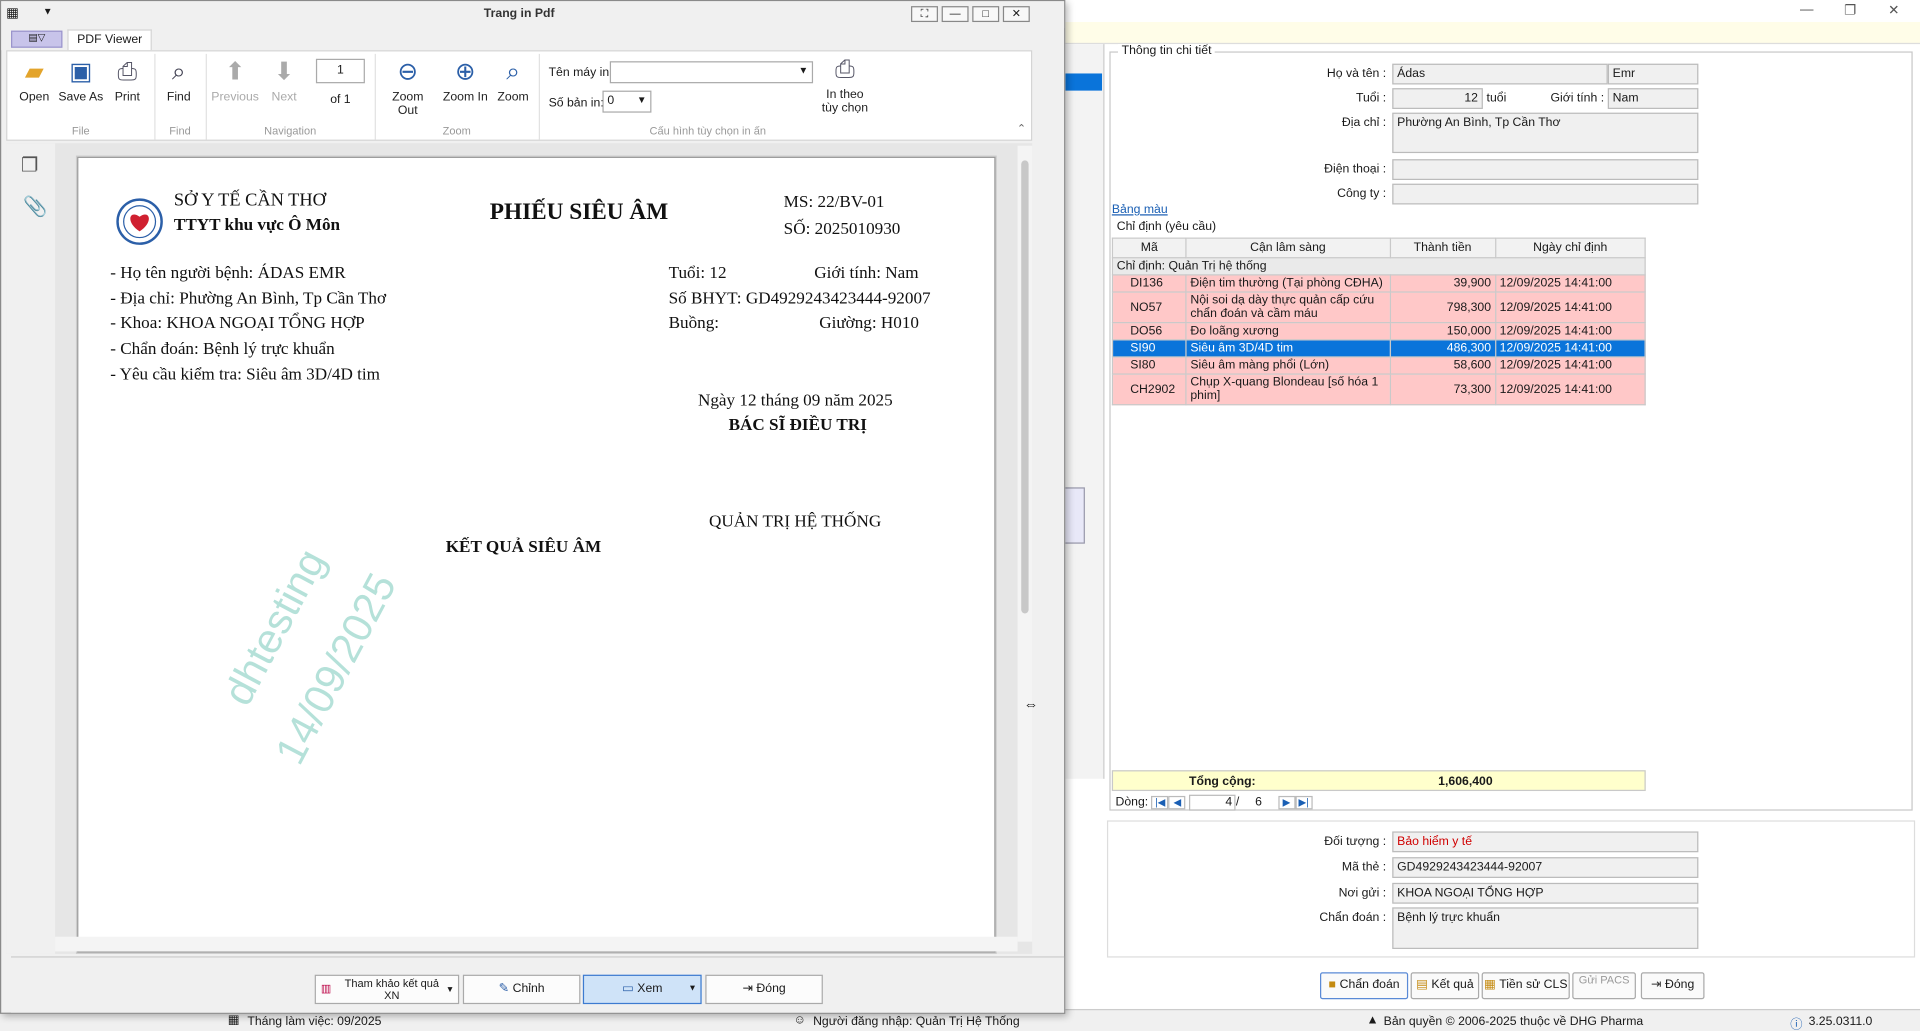 The width and height of the screenshot is (1920, 1031). I want to click on tuoi-unit: tuổi, so click(1496, 98).